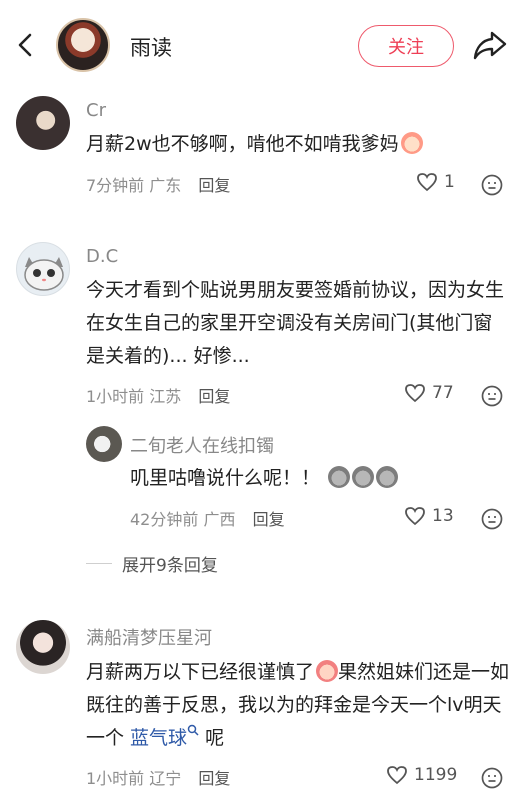 The image size is (524, 808). I want to click on comment-location: 江苏, so click(165, 396).